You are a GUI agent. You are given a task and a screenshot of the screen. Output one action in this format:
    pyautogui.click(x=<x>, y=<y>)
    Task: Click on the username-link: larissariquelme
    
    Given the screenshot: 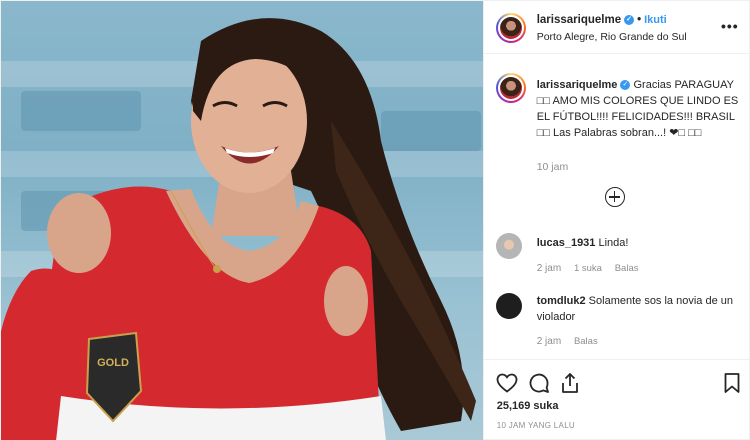 What is the action you would take?
    pyautogui.click(x=579, y=20)
    